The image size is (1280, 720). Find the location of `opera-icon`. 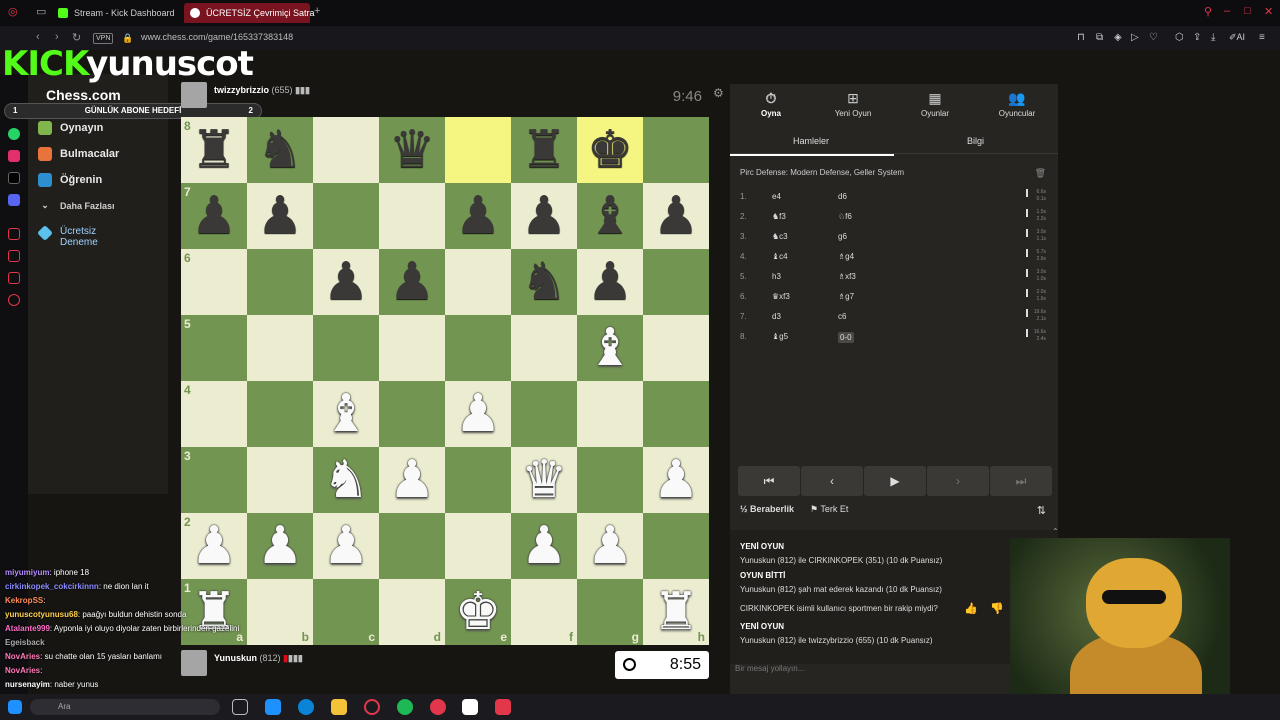

opera-icon is located at coordinates (372, 707).